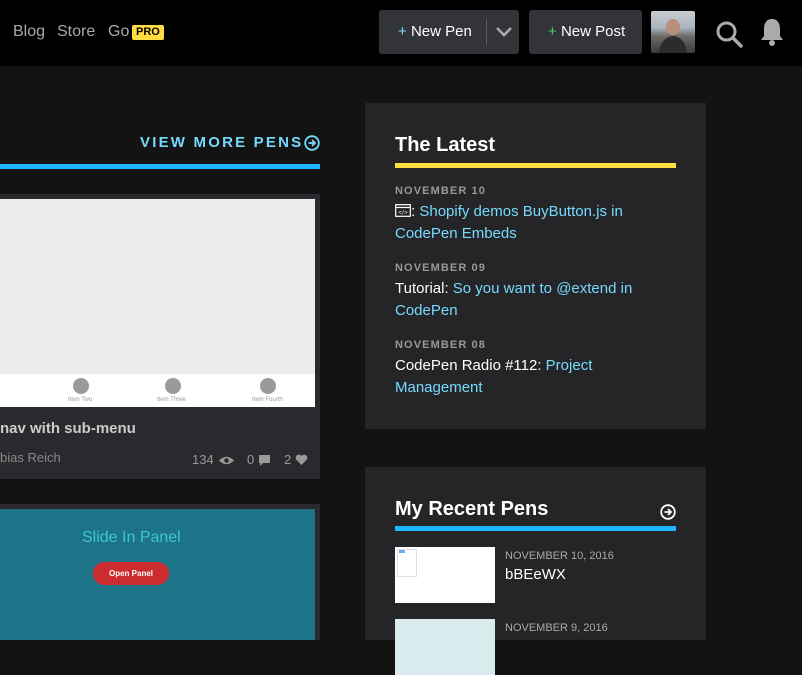 The height and width of the screenshot is (675, 802). Describe the element at coordinates (80, 400) in the screenshot. I see `preview-nav-label: Item Two` at that location.